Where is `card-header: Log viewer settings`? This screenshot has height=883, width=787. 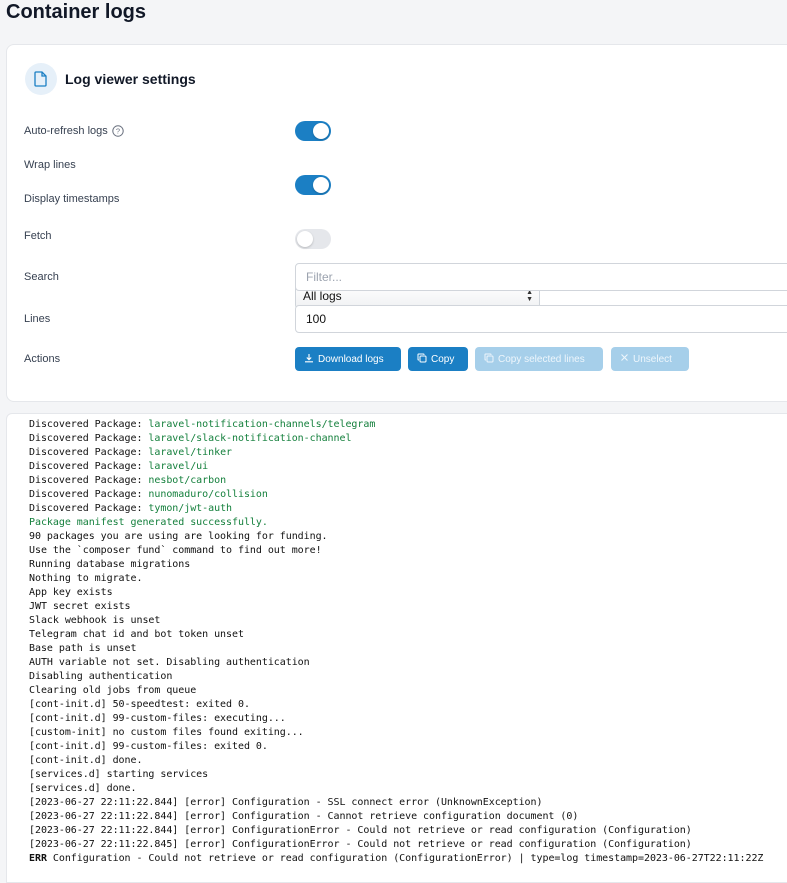
card-header: Log viewer settings is located at coordinates (110, 79).